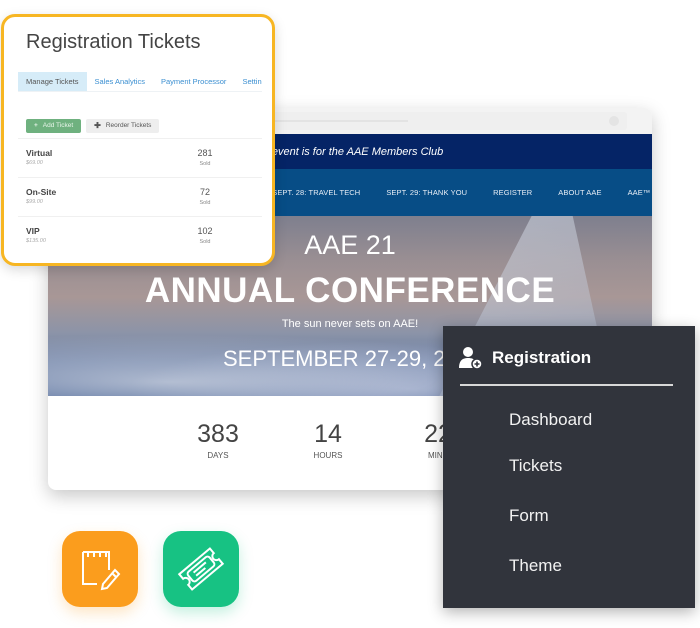 The width and height of the screenshot is (700, 628). What do you see at coordinates (639, 192) in the screenshot?
I see `nav-item-aae: AAE™` at bounding box center [639, 192].